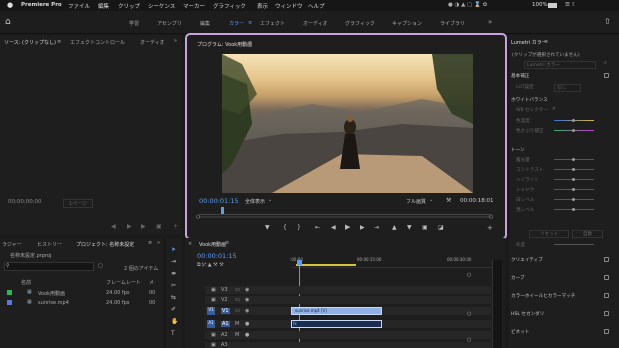 The image size is (619, 348). Describe the element at coordinates (190, 244) in the screenshot. I see `close-icon: ×` at that location.